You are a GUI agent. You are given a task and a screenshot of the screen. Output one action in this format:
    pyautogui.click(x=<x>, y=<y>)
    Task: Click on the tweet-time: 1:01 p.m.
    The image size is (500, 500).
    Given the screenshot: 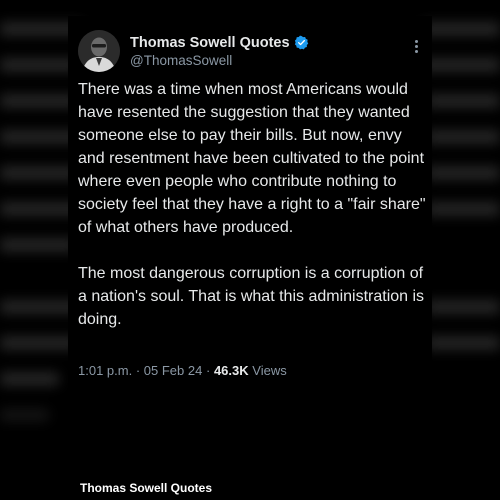 What is the action you would take?
    pyautogui.click(x=105, y=370)
    